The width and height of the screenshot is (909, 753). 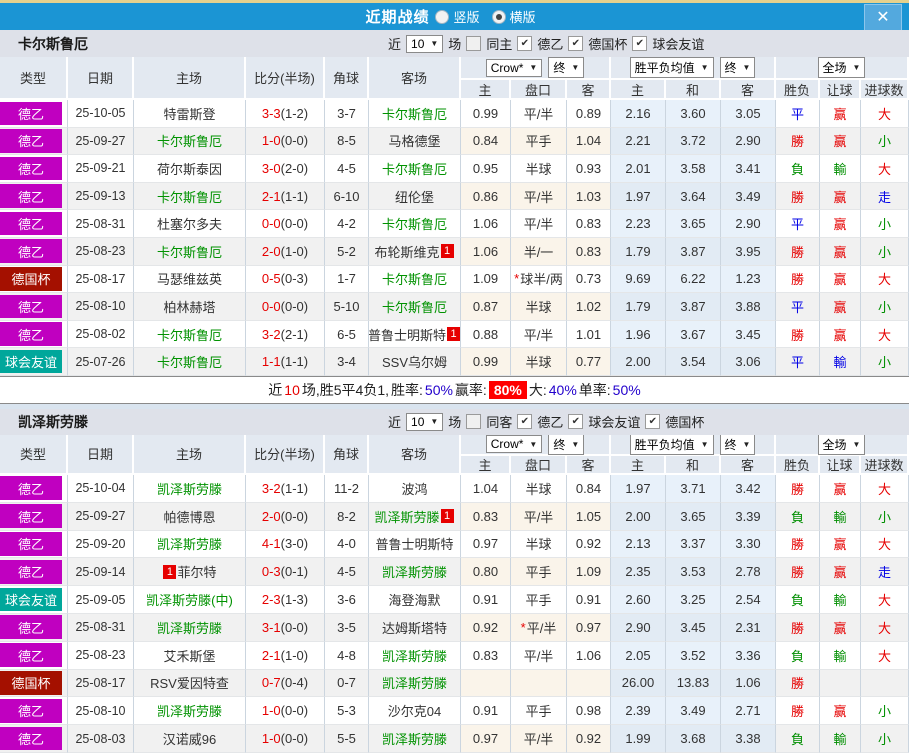 What do you see at coordinates (638, 516) in the screenshot?
I see `avg-home-cell: 2.00` at bounding box center [638, 516].